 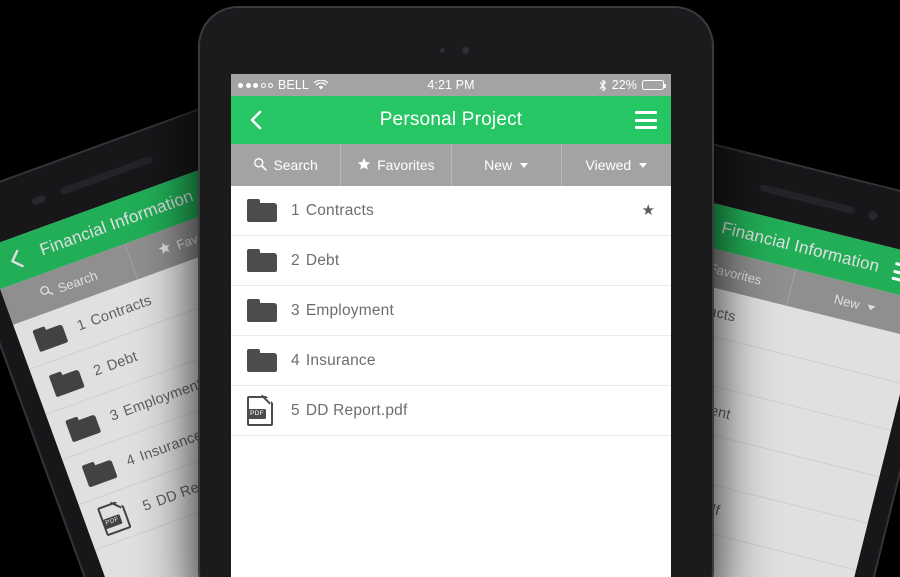 I want to click on status-bar-time: 4:21 PM, so click(x=451, y=85).